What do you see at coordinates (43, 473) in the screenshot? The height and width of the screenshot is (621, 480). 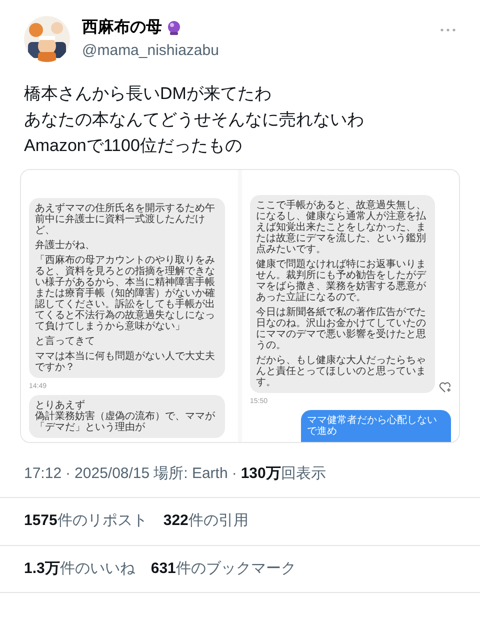 I see `post-time: 17:12` at bounding box center [43, 473].